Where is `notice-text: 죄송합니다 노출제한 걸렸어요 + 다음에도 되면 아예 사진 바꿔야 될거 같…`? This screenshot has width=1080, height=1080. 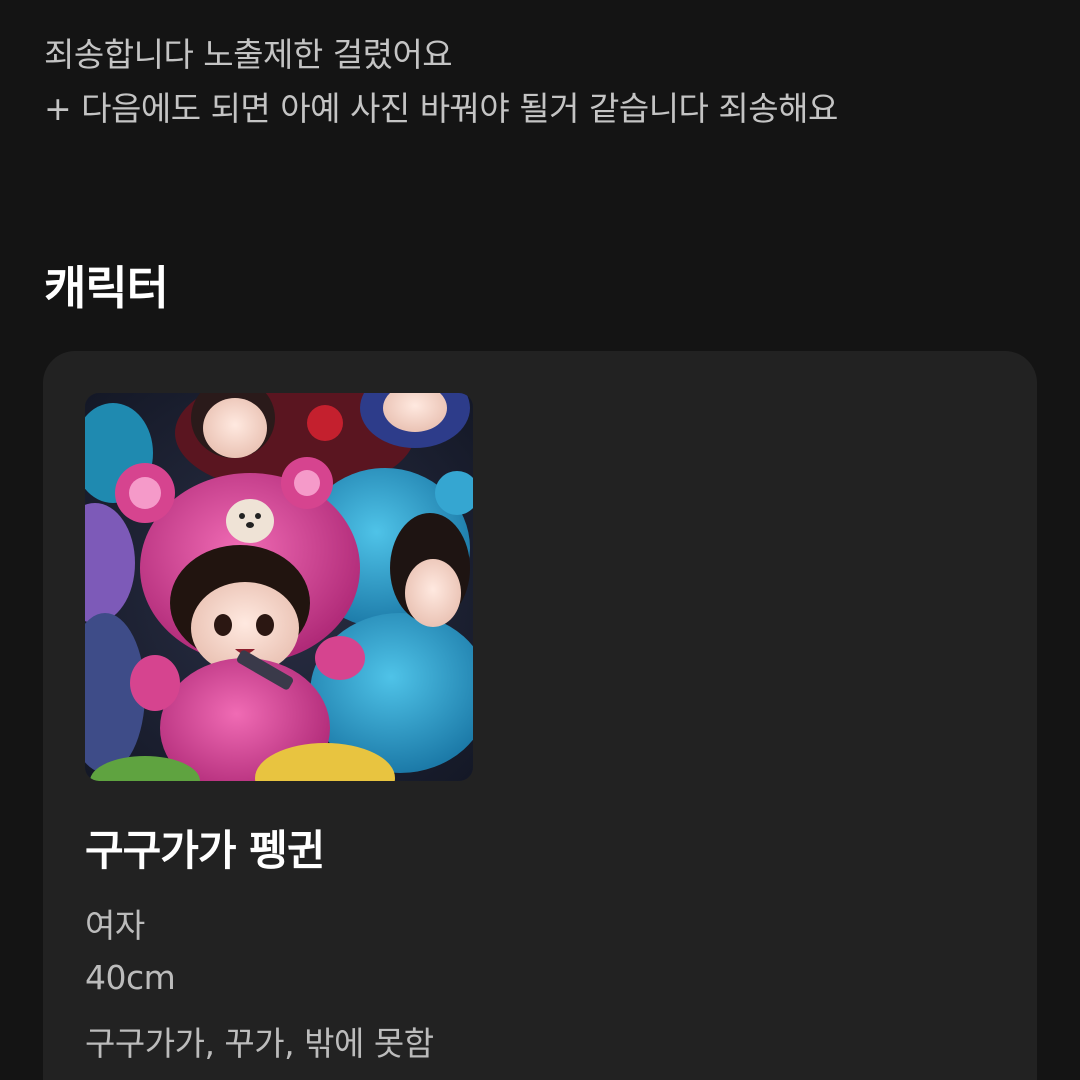 notice-text: 죄송합니다 노출제한 걸렸어요 + 다음에도 되면 아예 사진 바꿔야 될거 같… is located at coordinates (544, 82).